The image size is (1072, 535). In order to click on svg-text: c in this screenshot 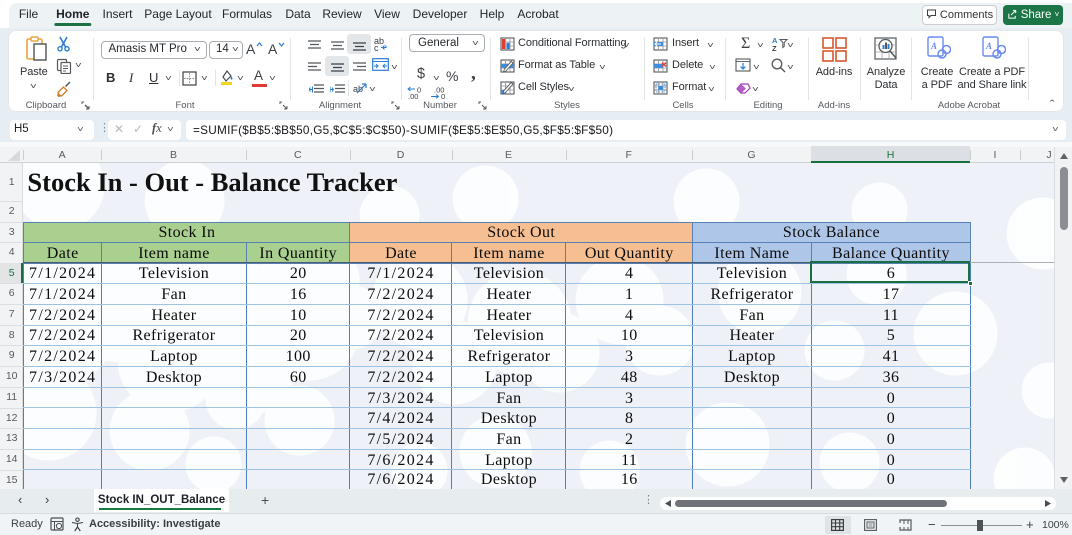, I will do `click(376, 47)`.